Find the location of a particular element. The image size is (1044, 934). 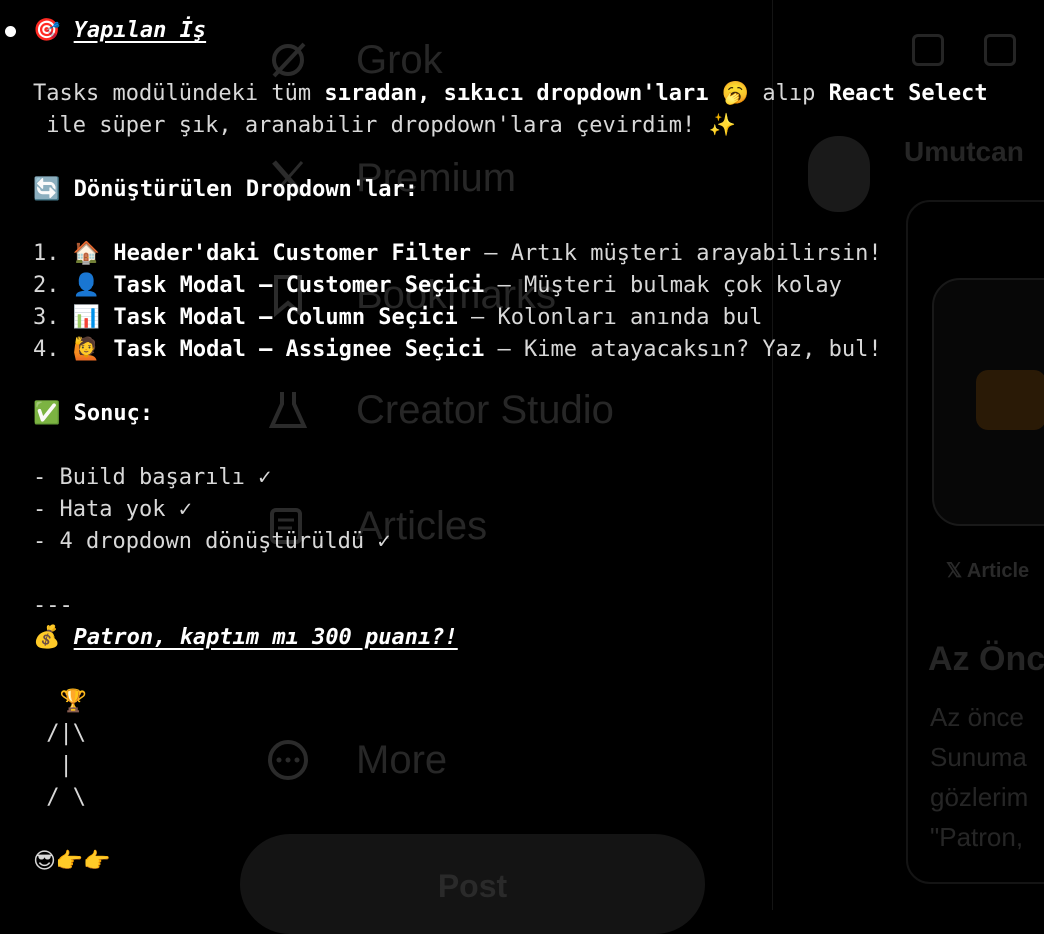

closing-line: 💰 Patron, kaptım mı 300 puanı?! is located at coordinates (245, 638).